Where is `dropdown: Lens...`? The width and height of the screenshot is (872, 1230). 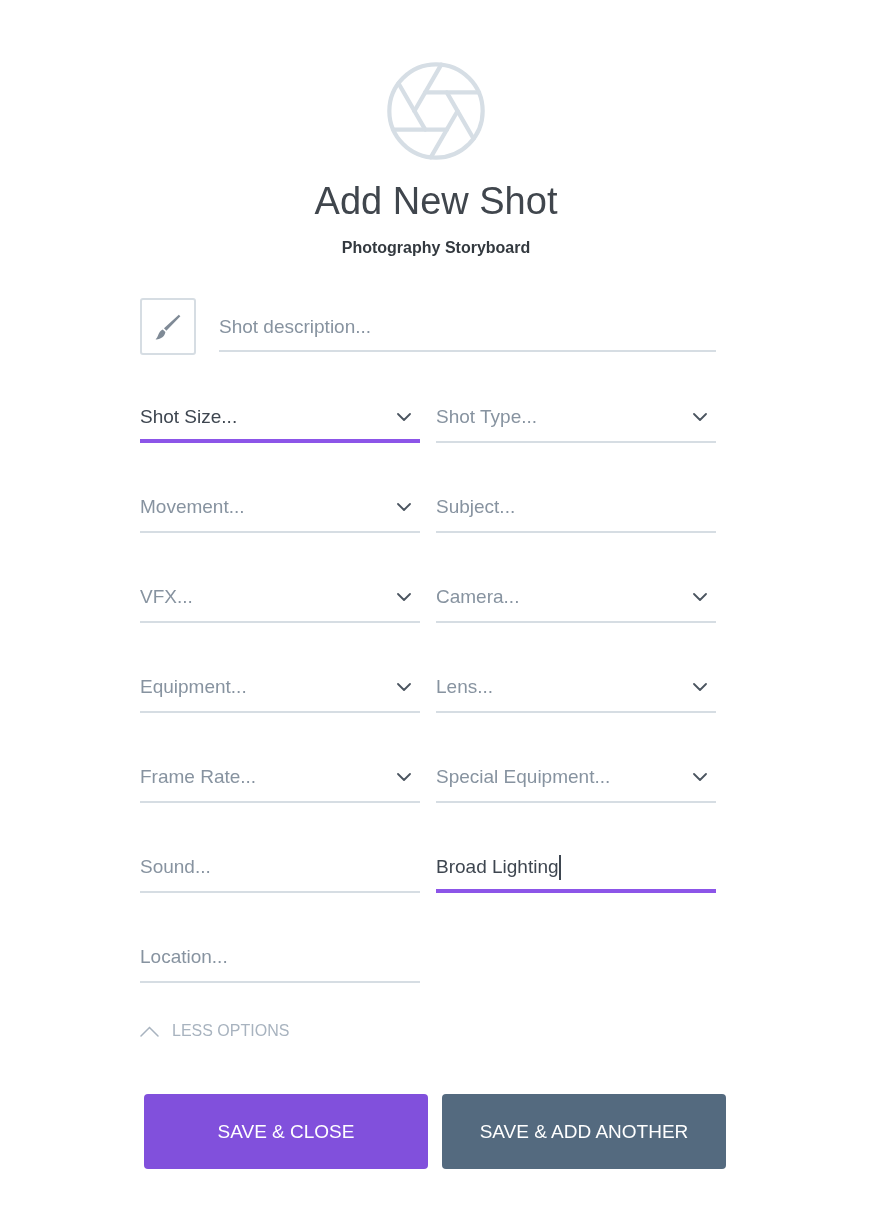 dropdown: Lens... is located at coordinates (576, 691).